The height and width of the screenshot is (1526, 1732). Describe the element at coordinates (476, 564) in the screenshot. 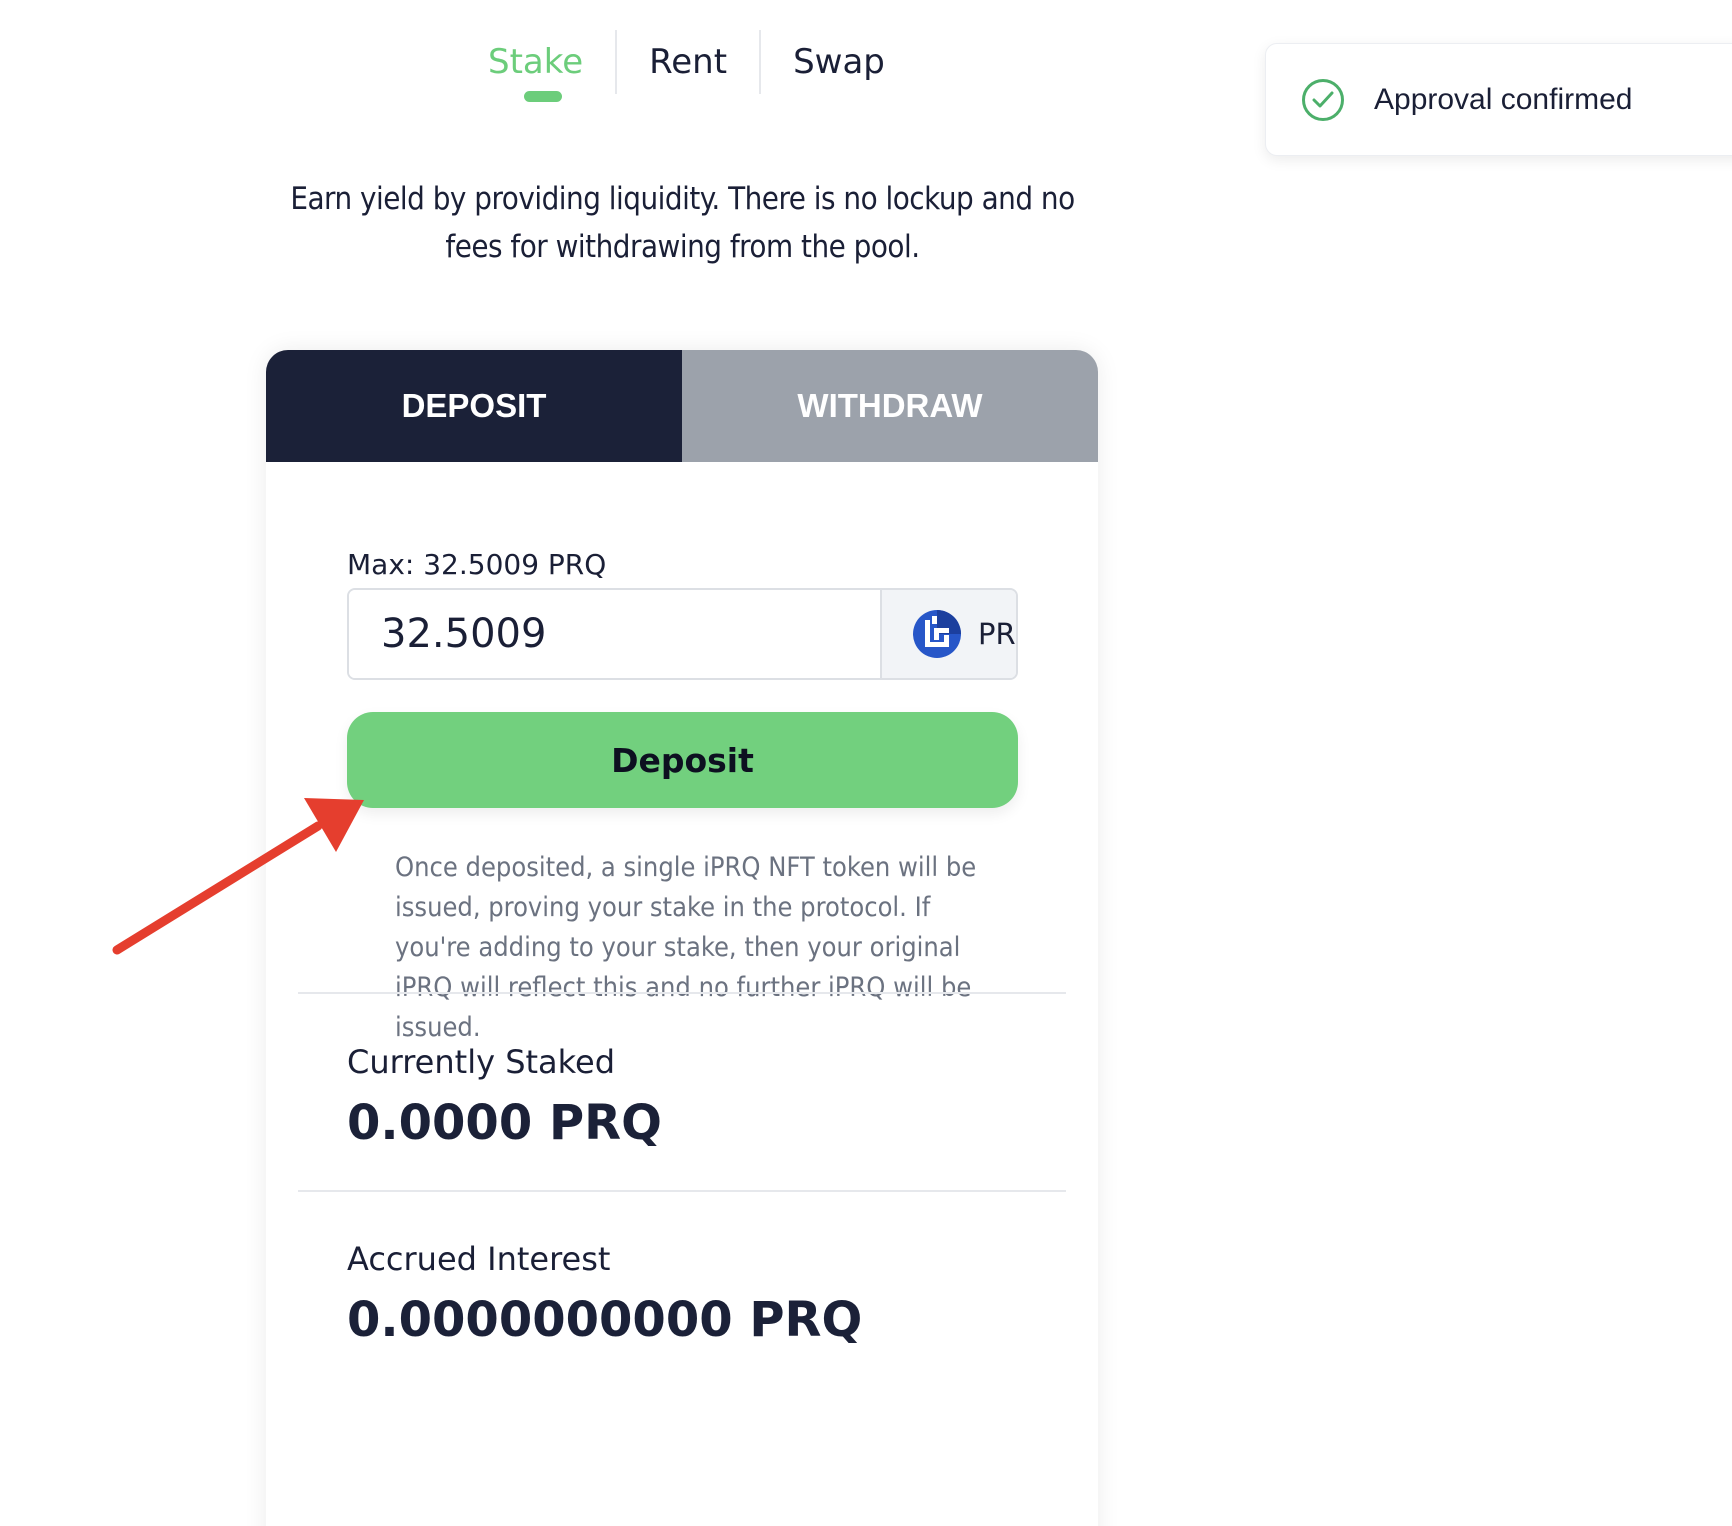

I see `max-amount-label: Max: 32.5009 PRQ` at that location.